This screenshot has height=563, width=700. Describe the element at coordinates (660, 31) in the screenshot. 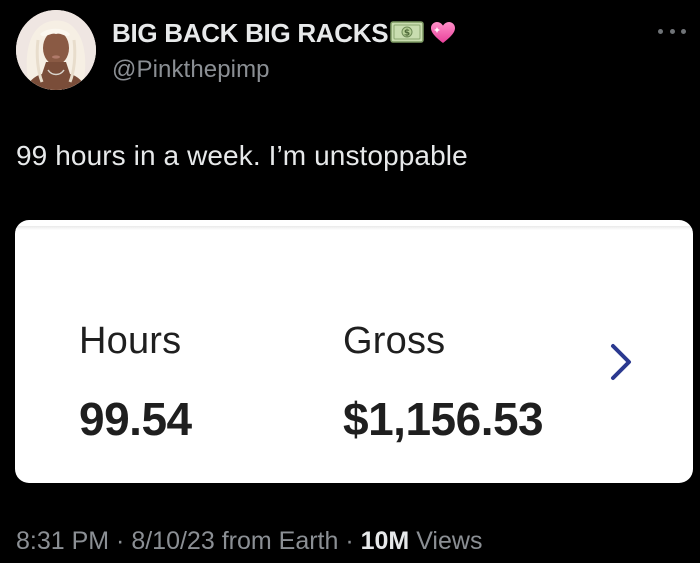

I see `more-options-icon` at that location.